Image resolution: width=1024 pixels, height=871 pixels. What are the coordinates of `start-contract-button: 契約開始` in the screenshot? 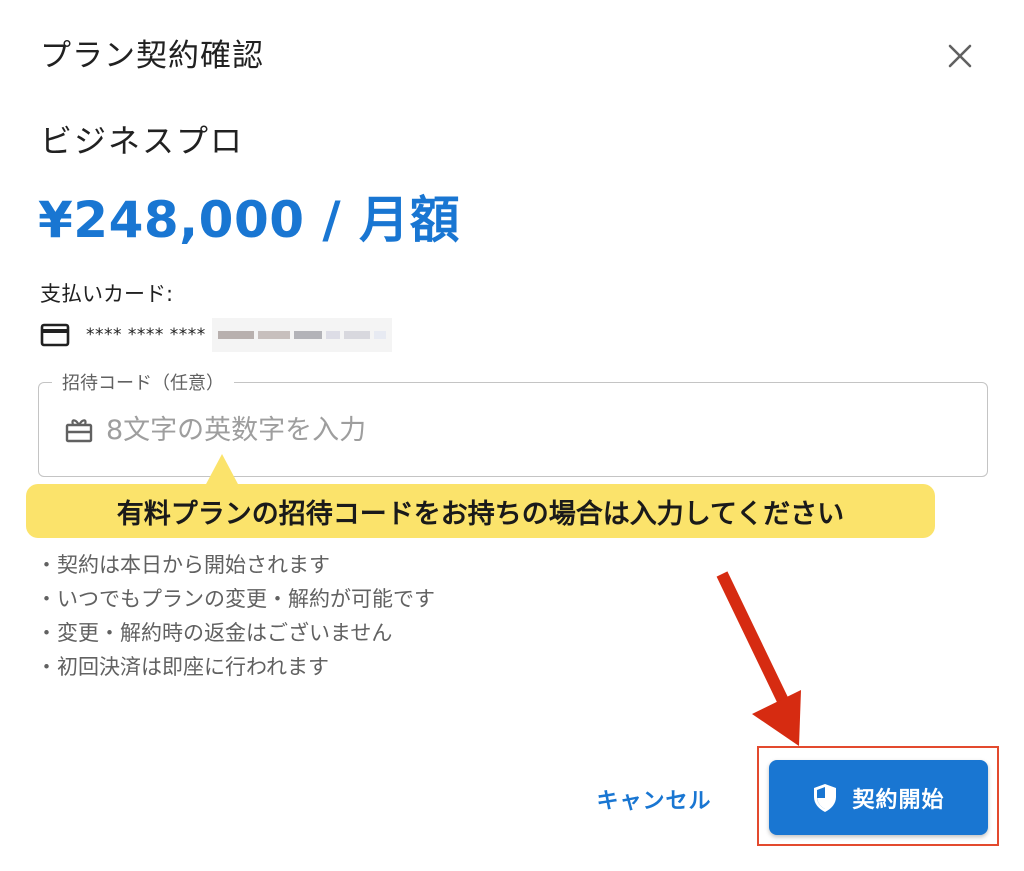 It's located at (878, 797).